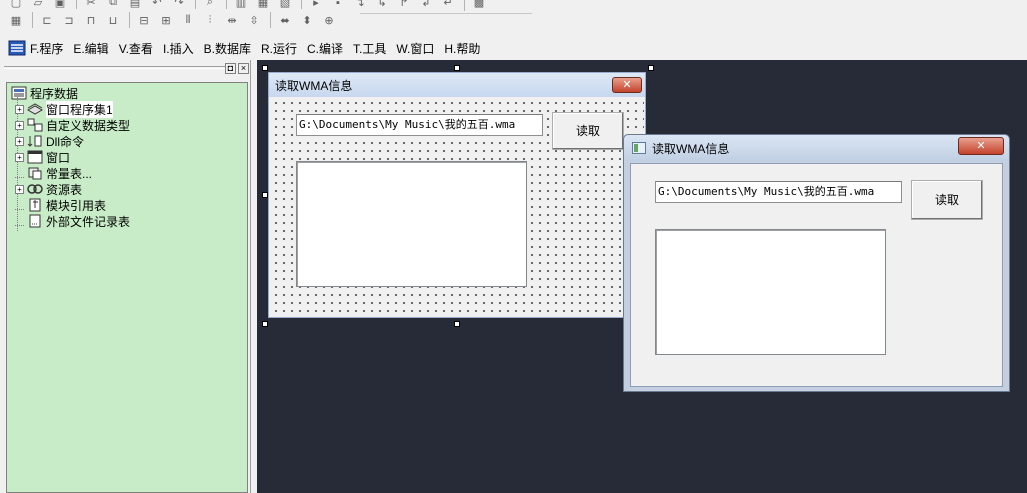 This screenshot has height=493, width=1027. What do you see at coordinates (17, 48) in the screenshot?
I see `app-logo-icon` at bounding box center [17, 48].